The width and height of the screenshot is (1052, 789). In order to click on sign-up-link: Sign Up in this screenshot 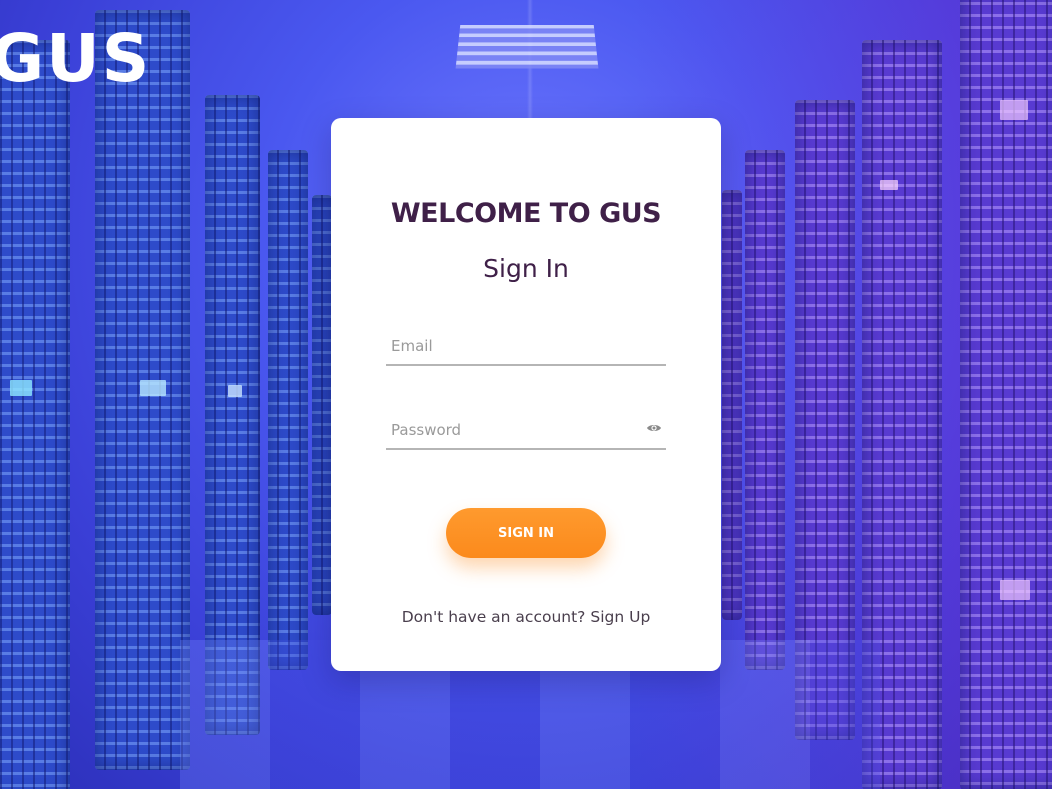, I will do `click(620, 617)`.